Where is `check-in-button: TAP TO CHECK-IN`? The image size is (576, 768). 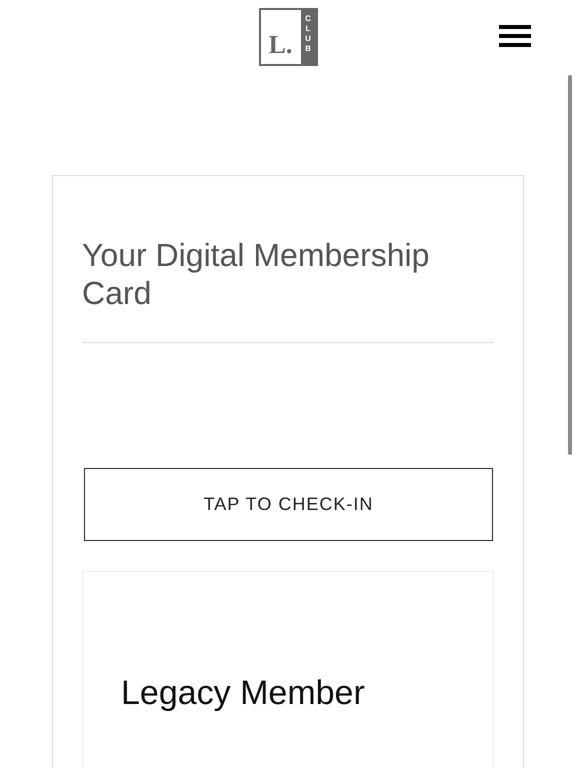
check-in-button: TAP TO CHECK-IN is located at coordinates (288, 504).